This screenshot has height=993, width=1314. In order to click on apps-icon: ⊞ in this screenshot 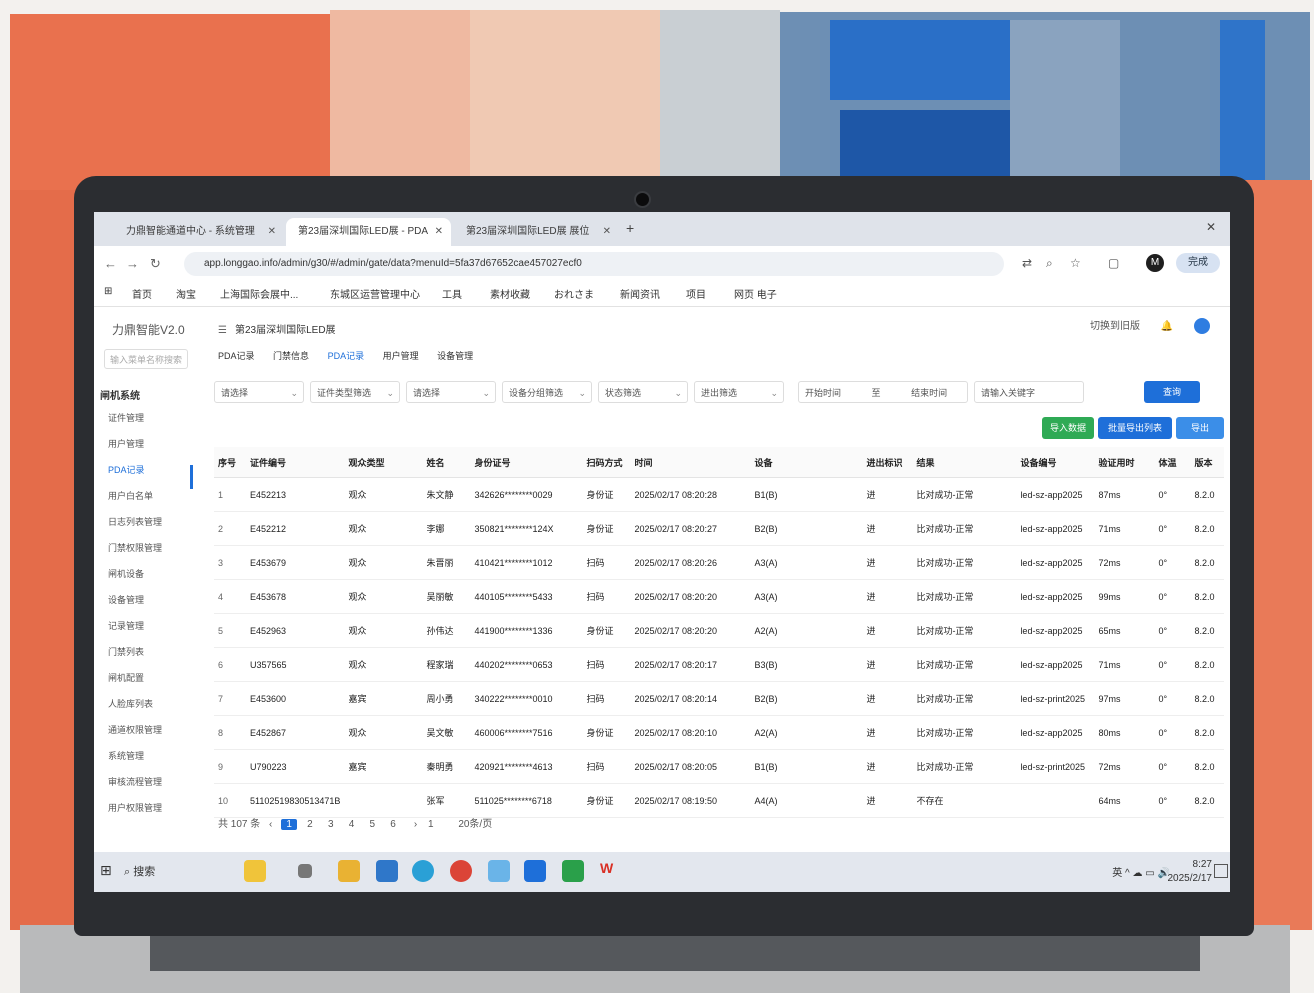, I will do `click(108, 291)`.